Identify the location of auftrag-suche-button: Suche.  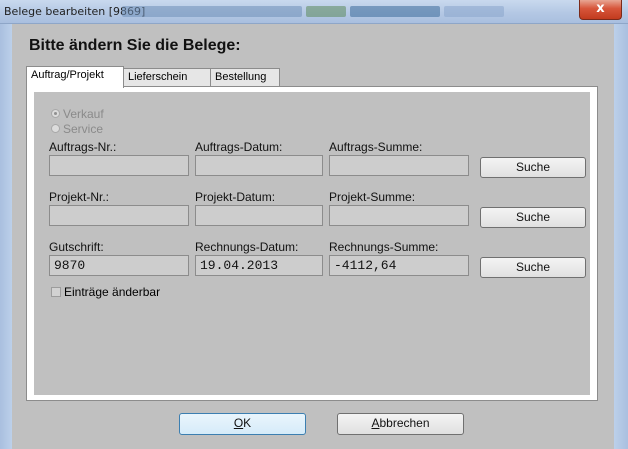
(533, 167).